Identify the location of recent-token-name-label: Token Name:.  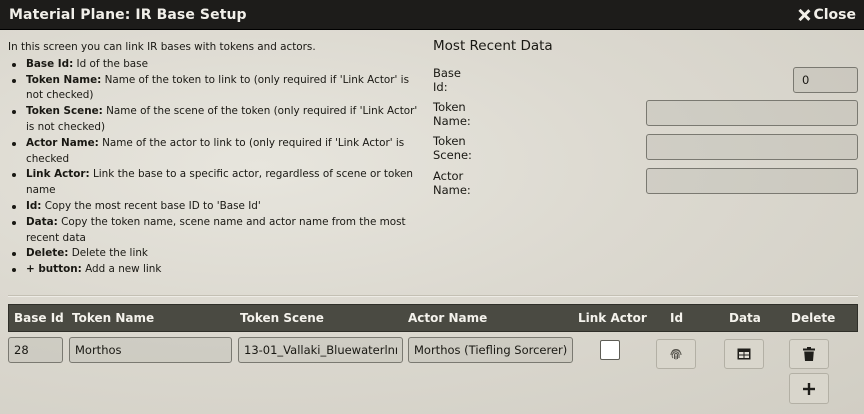
(452, 114).